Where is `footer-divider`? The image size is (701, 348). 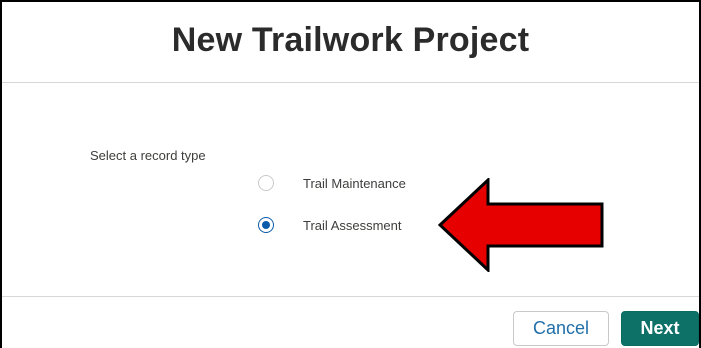
footer-divider is located at coordinates (350, 296).